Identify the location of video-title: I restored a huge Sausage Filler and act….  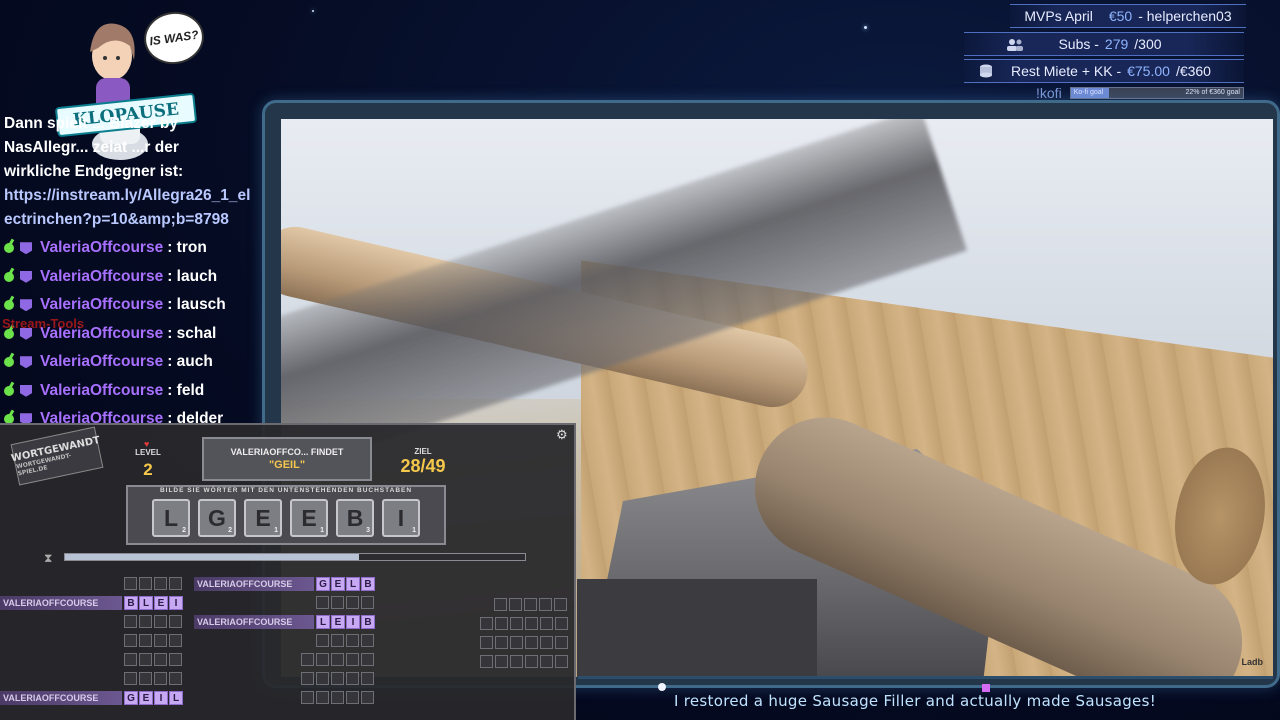
(915, 701).